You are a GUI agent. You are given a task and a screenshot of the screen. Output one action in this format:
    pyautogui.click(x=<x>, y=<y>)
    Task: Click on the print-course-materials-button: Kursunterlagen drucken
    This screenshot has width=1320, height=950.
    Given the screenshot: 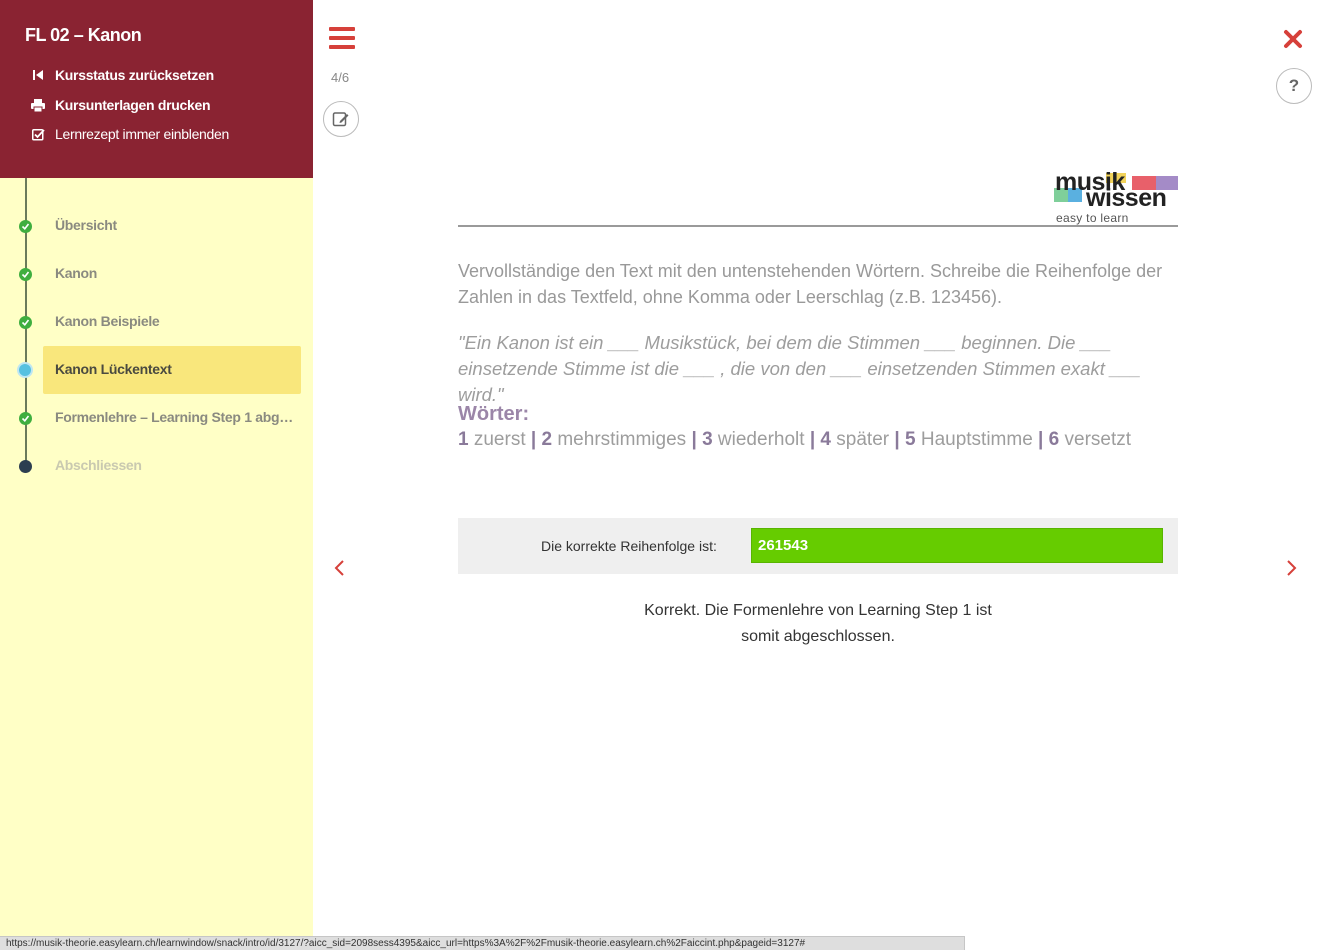 What is the action you would take?
    pyautogui.click(x=121, y=105)
    